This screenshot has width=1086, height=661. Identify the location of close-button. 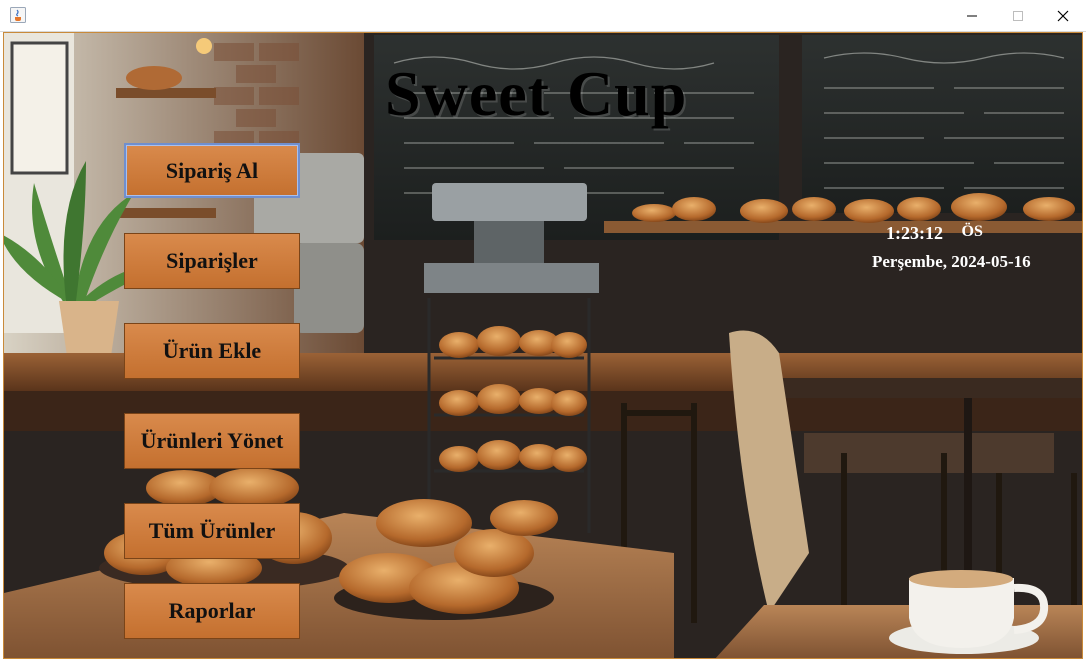
(1063, 15).